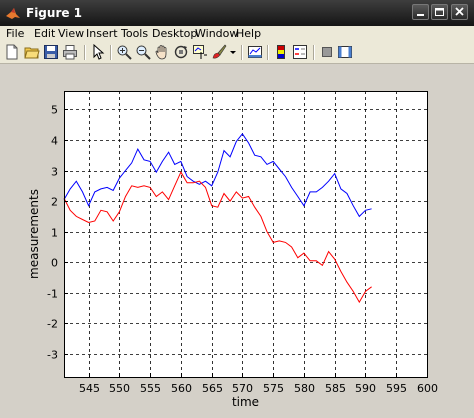 The width and height of the screenshot is (474, 418). I want to click on close-icon, so click(459, 11).